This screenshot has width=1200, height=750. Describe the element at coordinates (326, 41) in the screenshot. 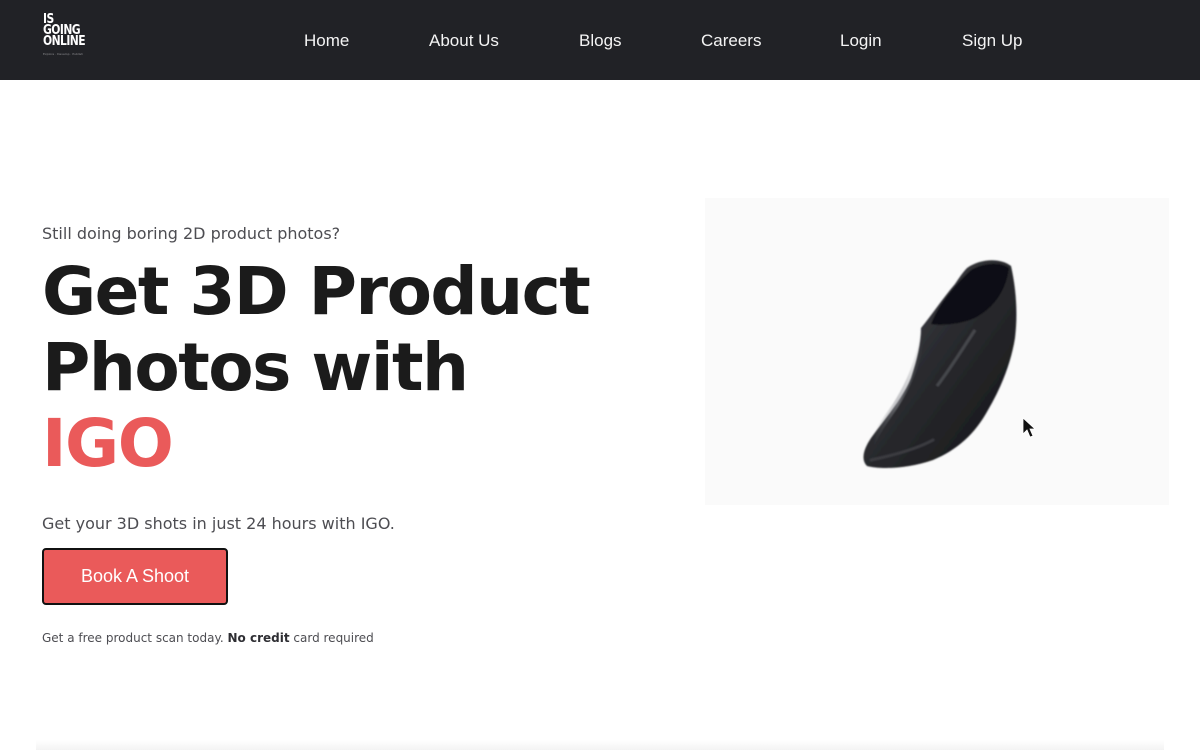

I see `nav-link-home: Home` at that location.